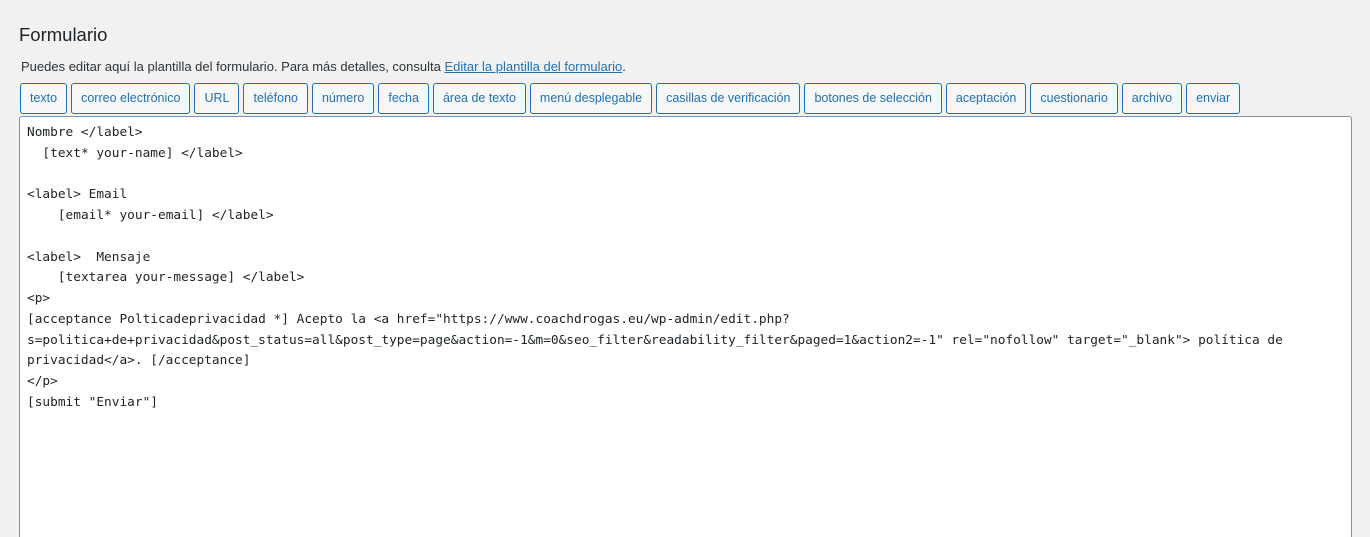  What do you see at coordinates (986, 98) in the screenshot?
I see `tag-button-acceptance: aceptación` at bounding box center [986, 98].